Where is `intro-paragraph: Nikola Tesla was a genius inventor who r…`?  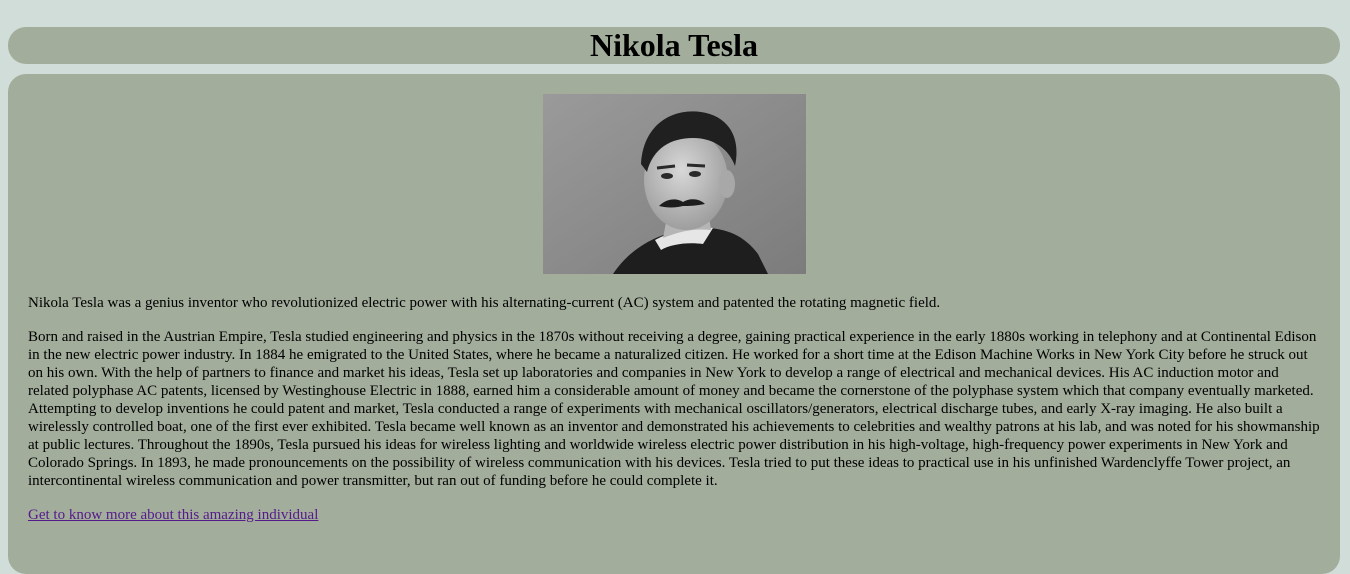
intro-paragraph: Nikola Tesla was a genius inventor who r… is located at coordinates (484, 303).